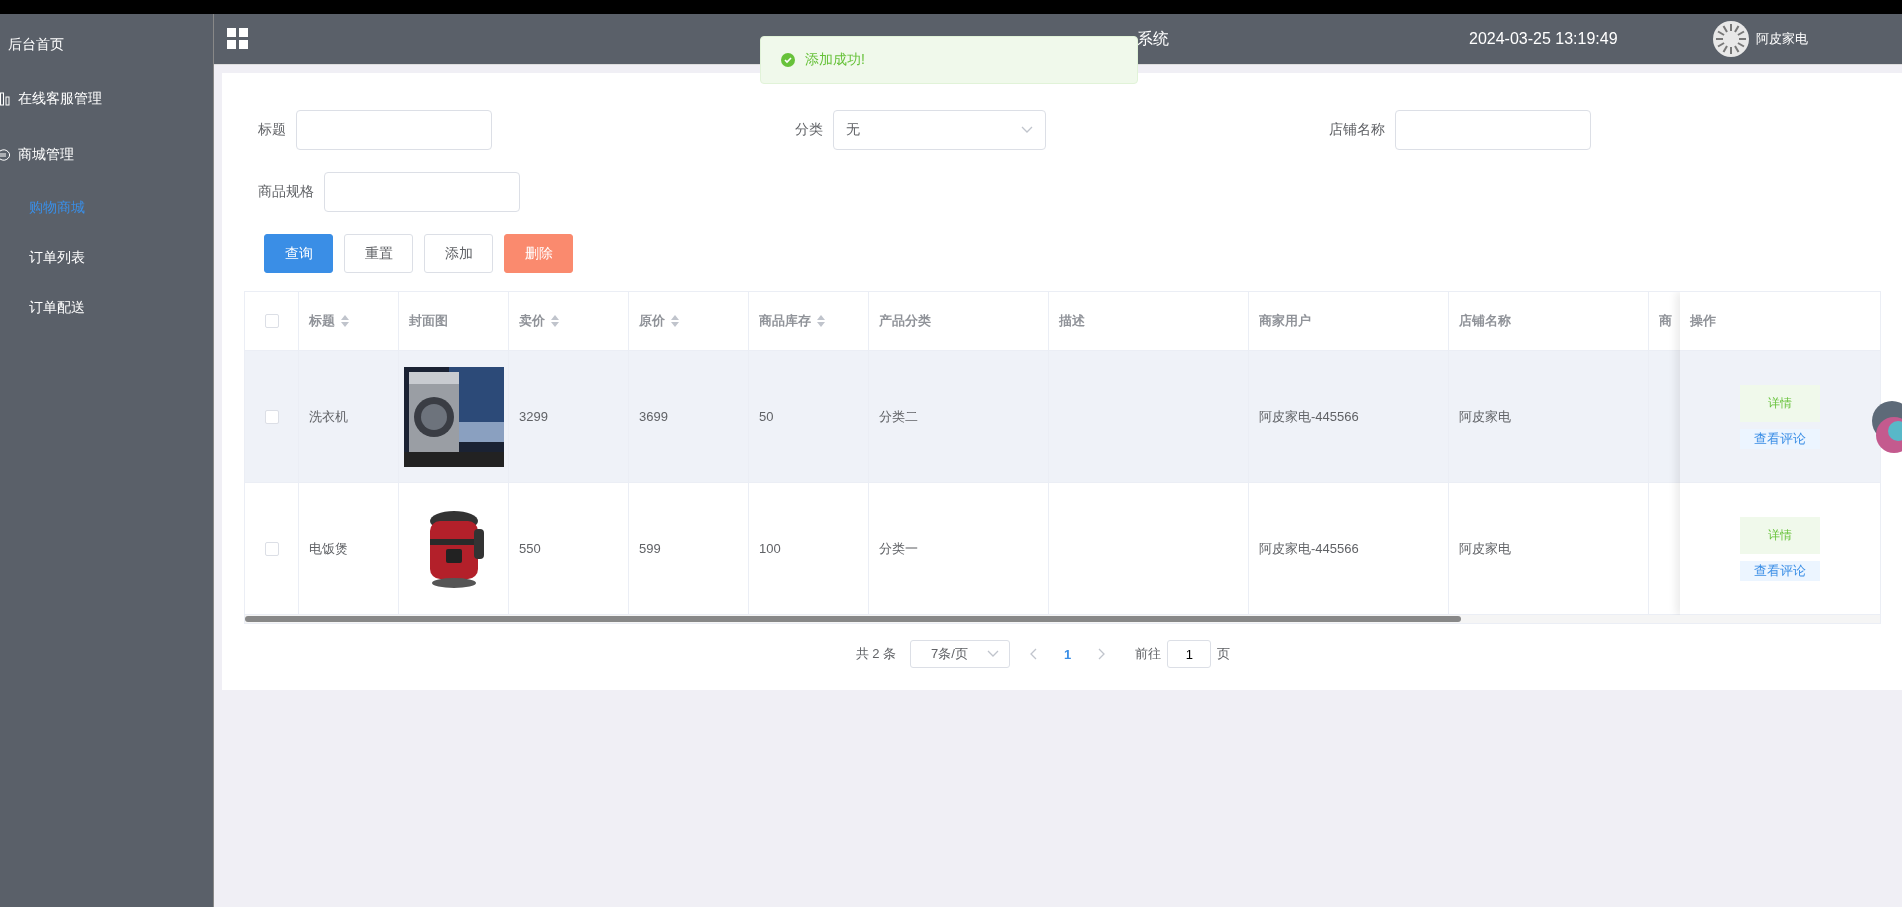 The height and width of the screenshot is (907, 1902). What do you see at coordinates (298, 253) in the screenshot?
I see `search-button: 查询` at bounding box center [298, 253].